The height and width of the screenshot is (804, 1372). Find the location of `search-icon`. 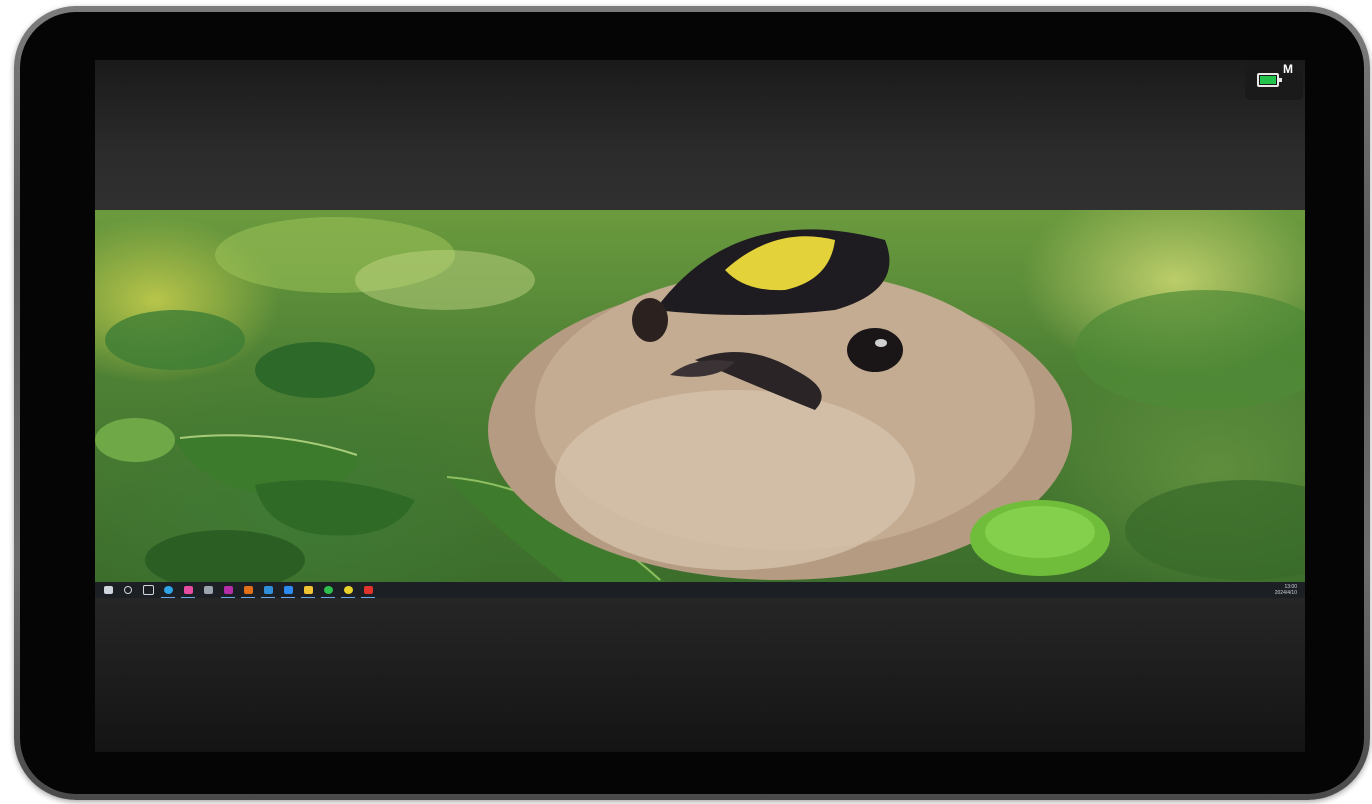

search-icon is located at coordinates (128, 590).